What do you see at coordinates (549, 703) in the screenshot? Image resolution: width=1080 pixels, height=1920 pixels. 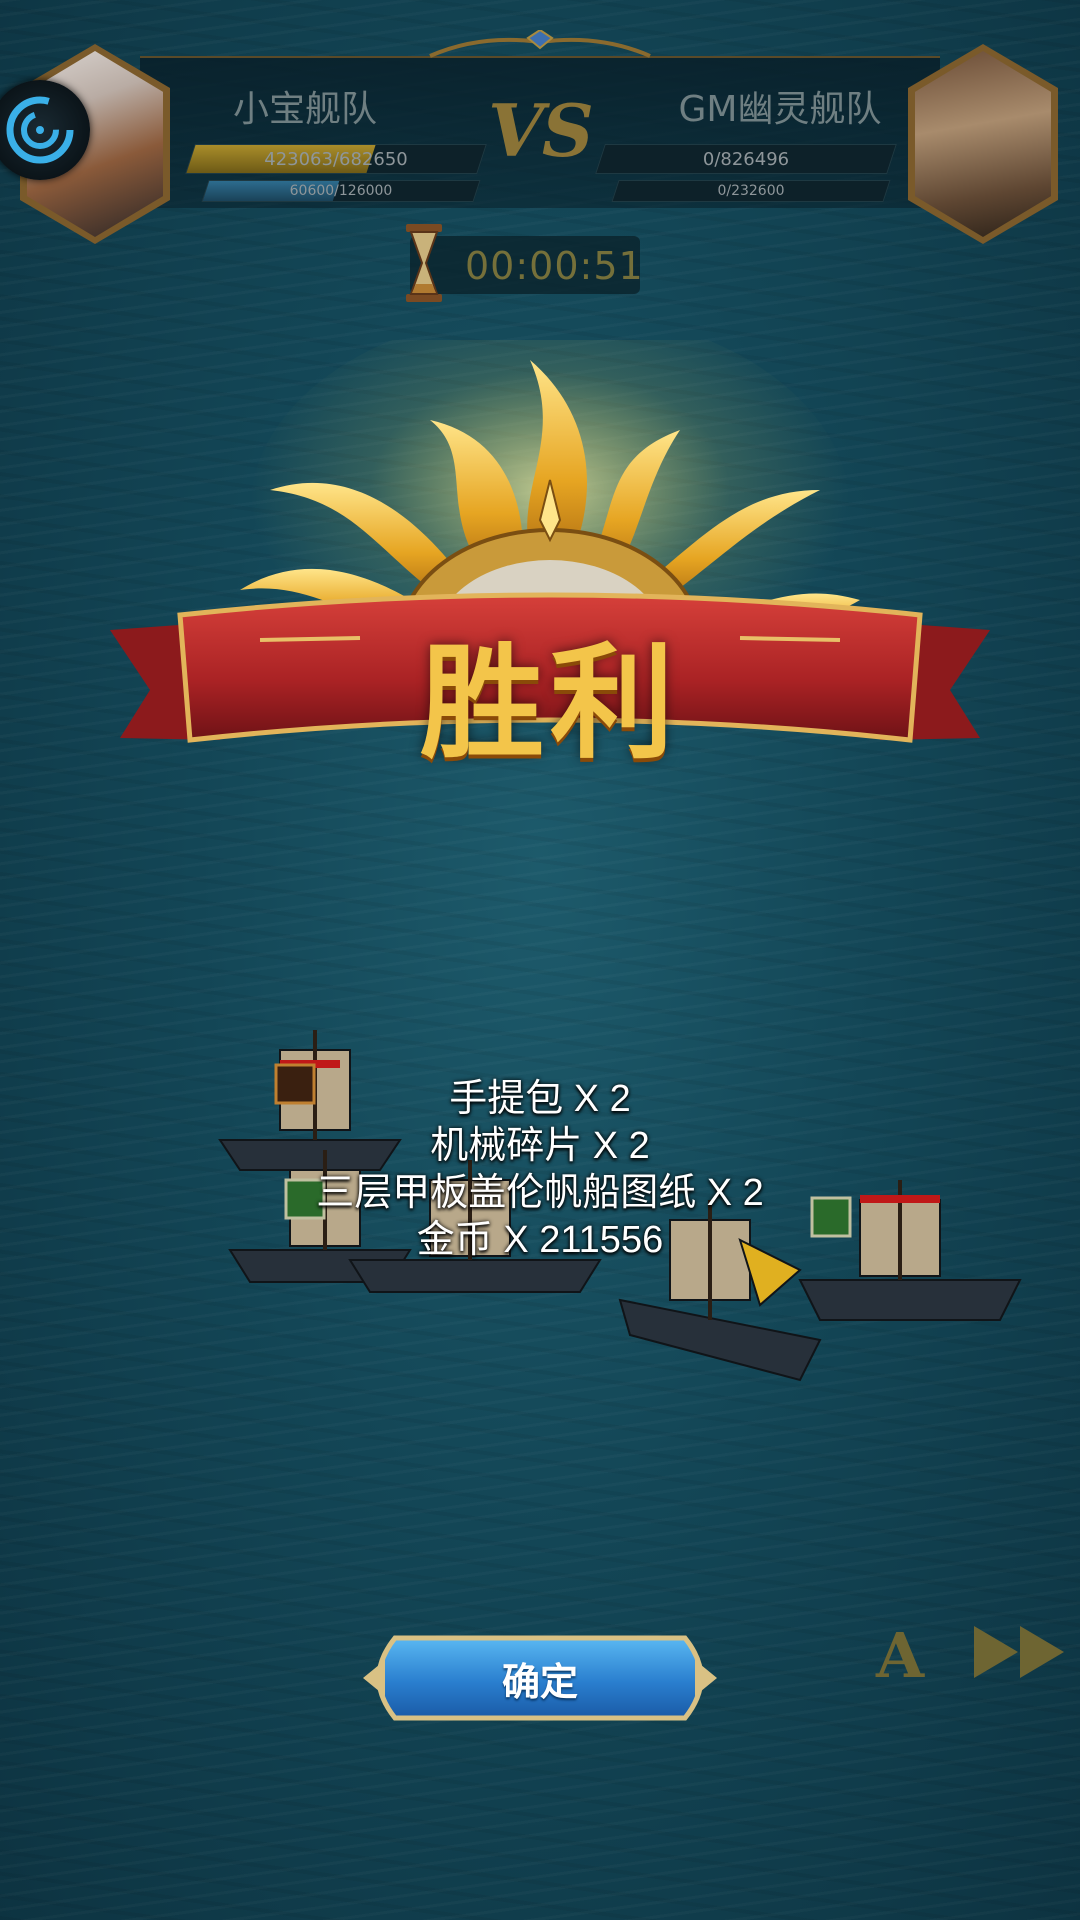 I see `victory-title: 胜利` at bounding box center [549, 703].